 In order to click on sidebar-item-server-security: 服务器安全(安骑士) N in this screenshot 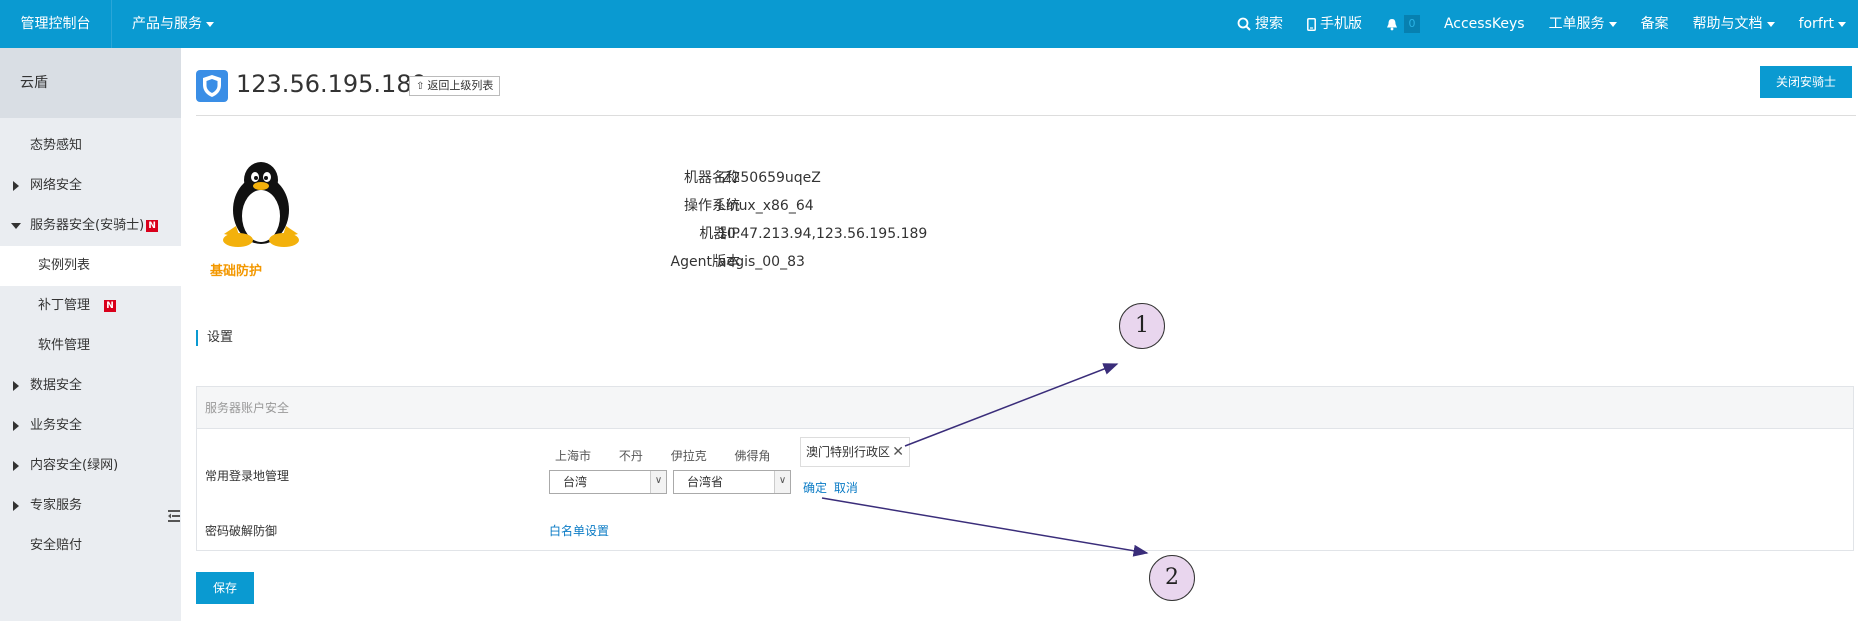, I will do `click(90, 226)`.